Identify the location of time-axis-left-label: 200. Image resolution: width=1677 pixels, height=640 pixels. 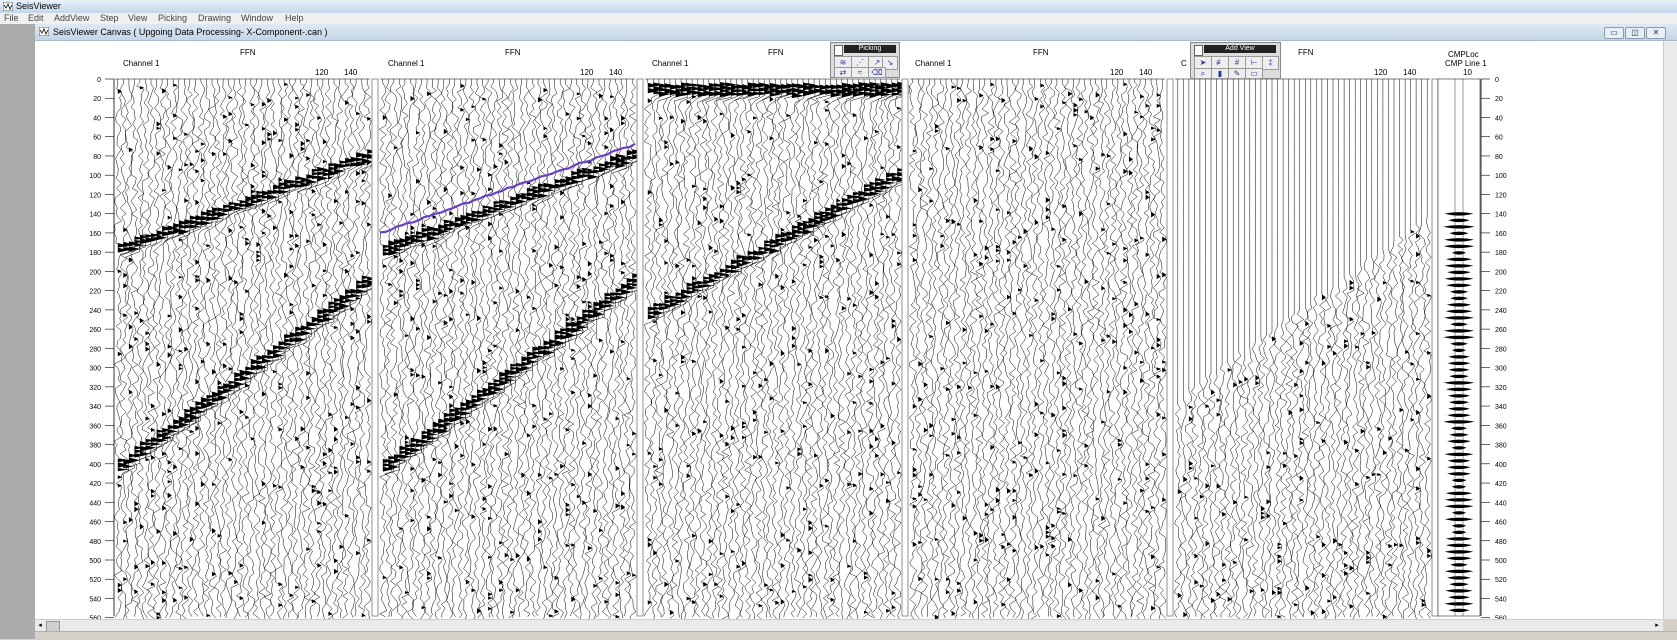
(95, 272).